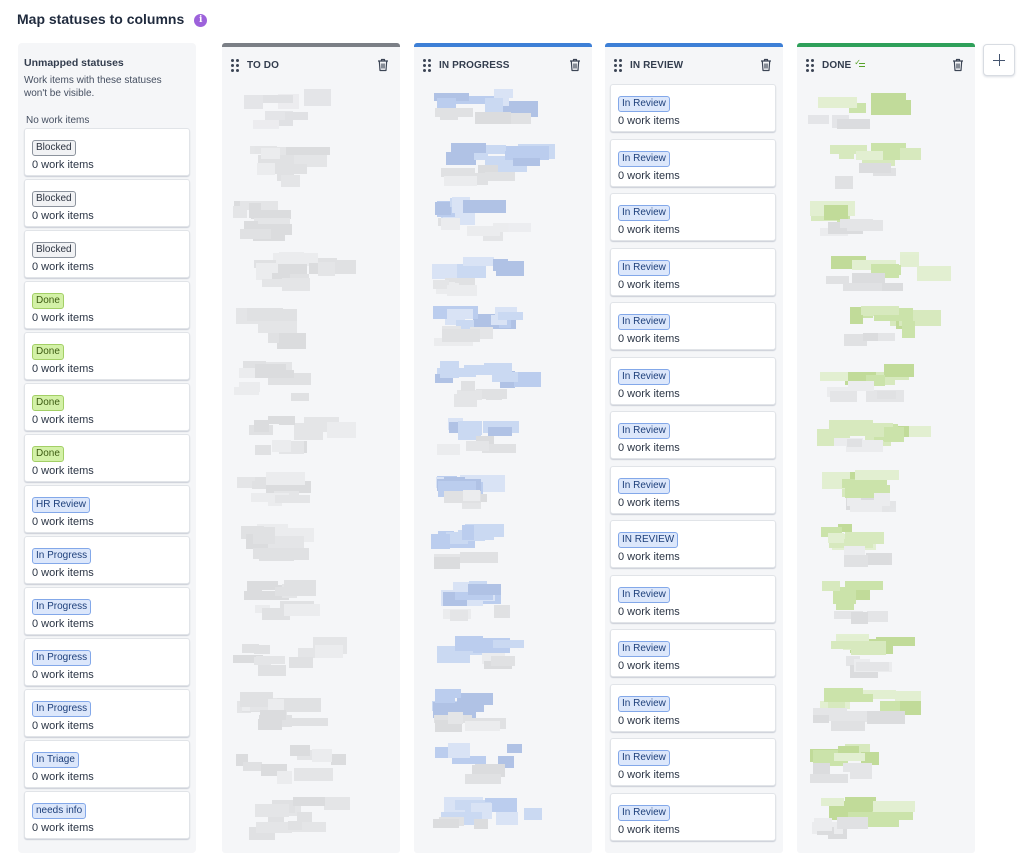 Image resolution: width=1024 pixels, height=853 pixels. Describe the element at coordinates (55, 760) in the screenshot. I see `status-lozenge: In Triage` at that location.